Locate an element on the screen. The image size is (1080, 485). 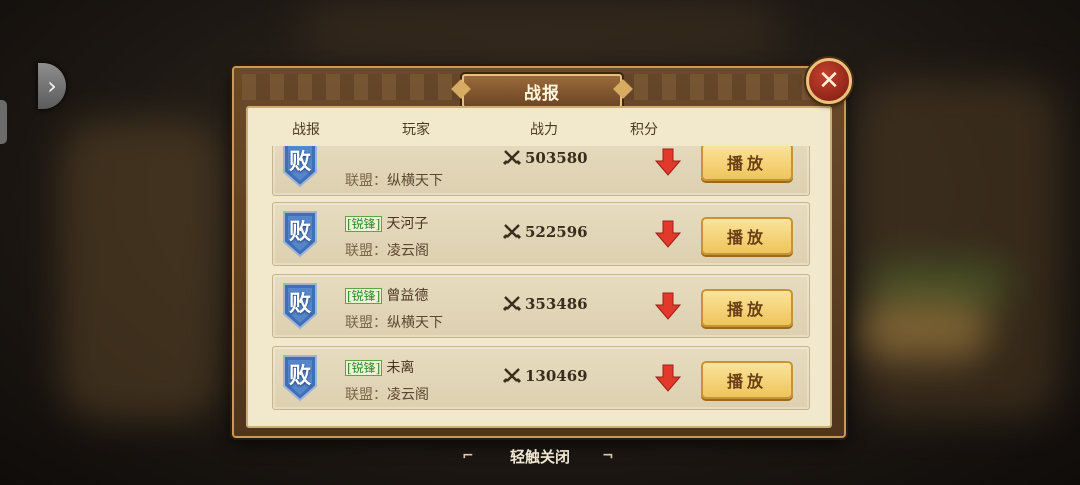
report-row: 败 [锐锋] 天河子 联盟：凌云阁 522596 播放 is located at coordinates (541, 234).